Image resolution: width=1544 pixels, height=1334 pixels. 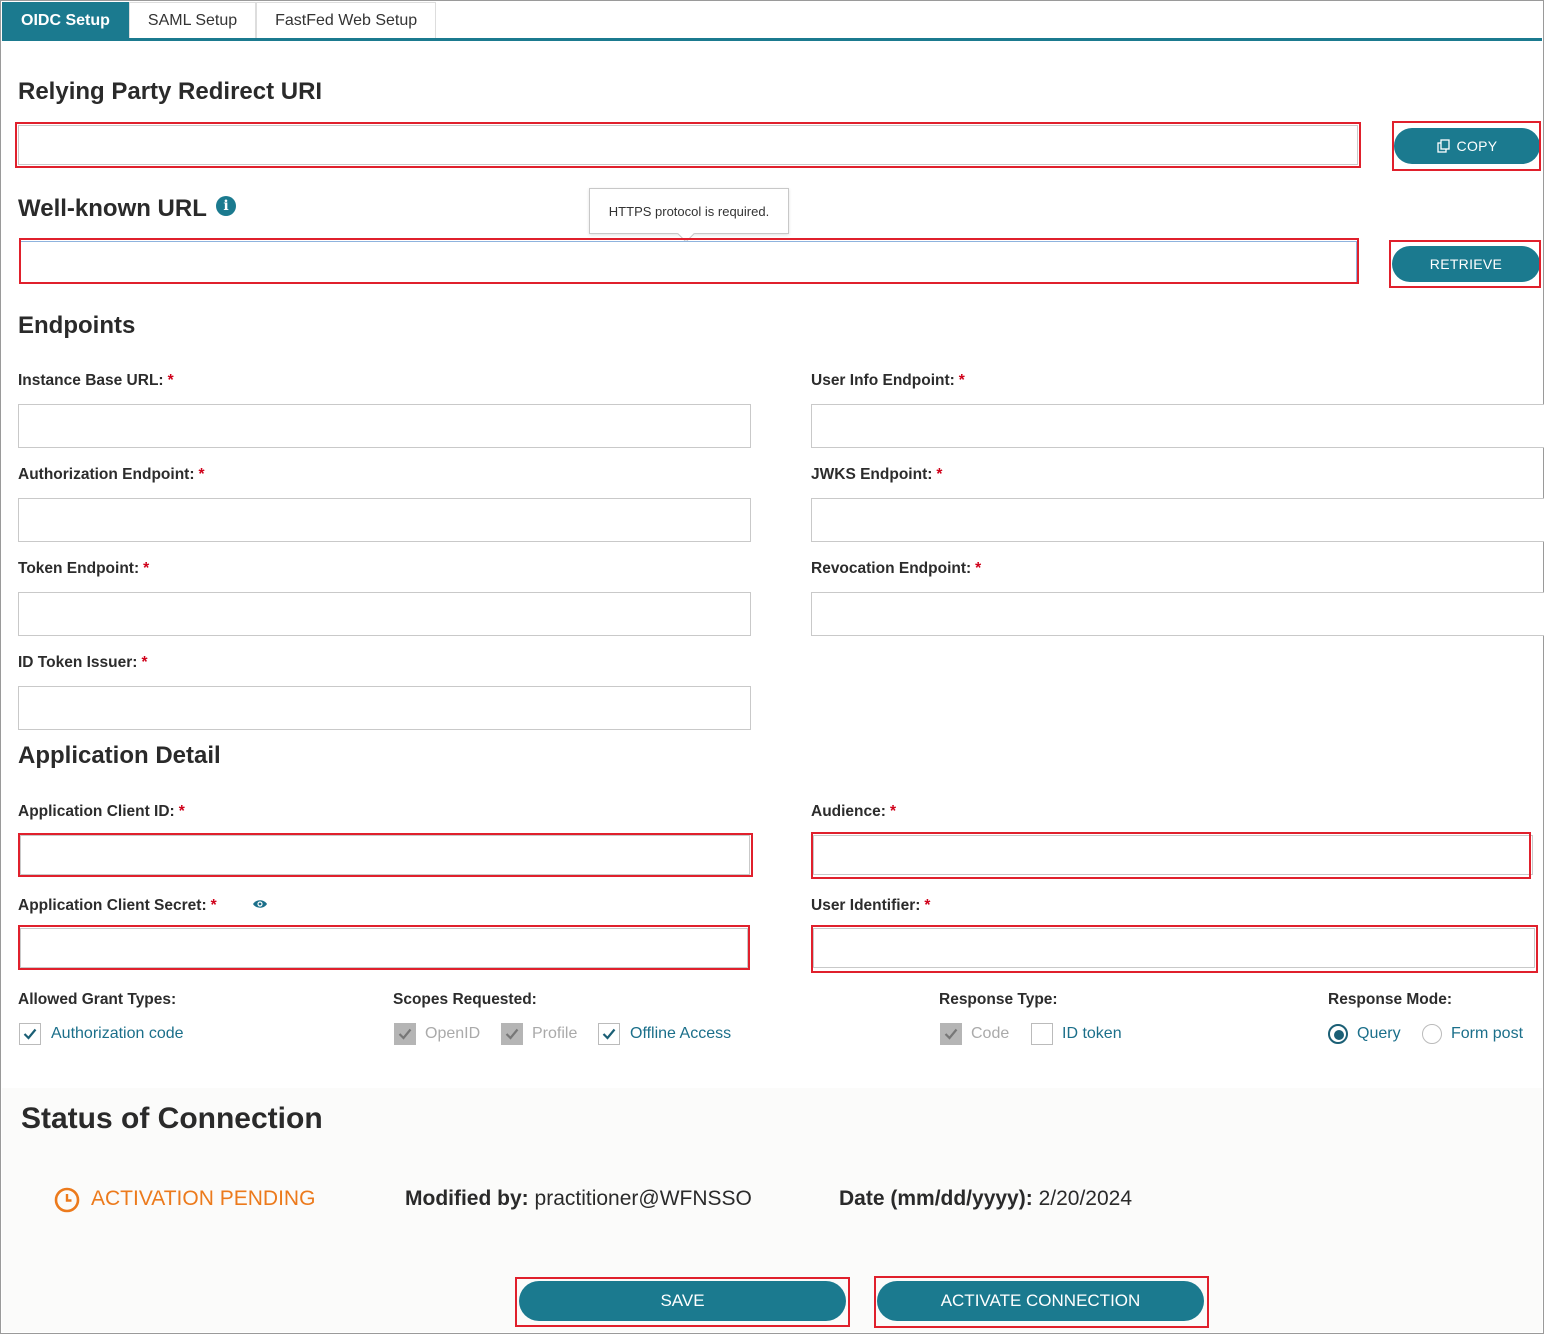 I want to click on status-title: Status of Connection, so click(x=172, y=1118).